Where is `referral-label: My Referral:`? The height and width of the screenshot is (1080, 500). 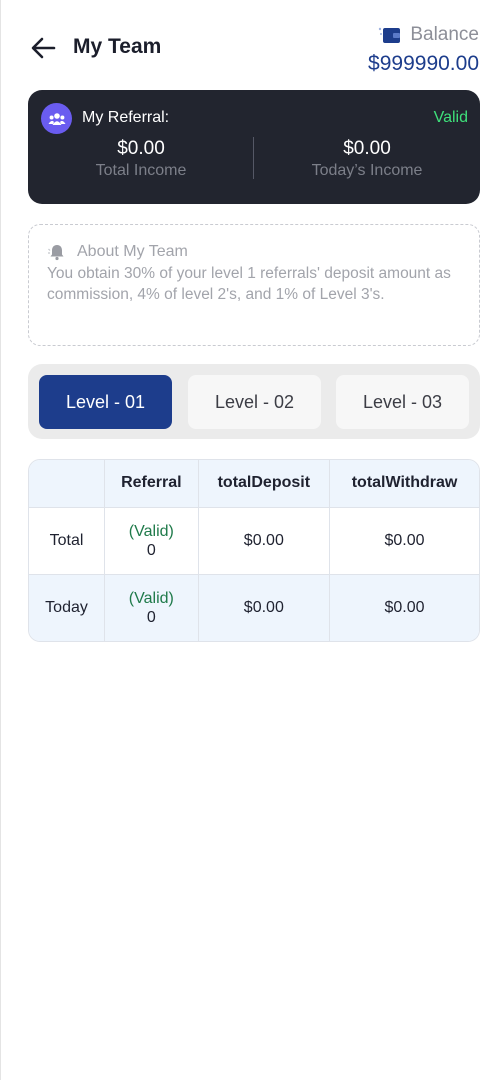
referral-label: My Referral: is located at coordinates (126, 117).